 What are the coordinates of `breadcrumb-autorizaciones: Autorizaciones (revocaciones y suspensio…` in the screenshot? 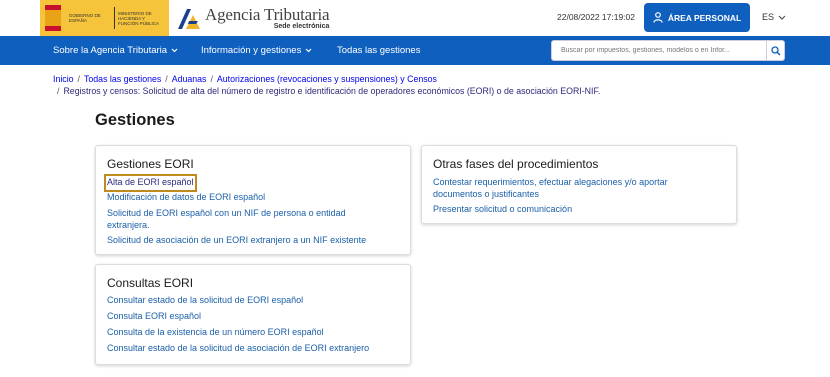 It's located at (327, 79).